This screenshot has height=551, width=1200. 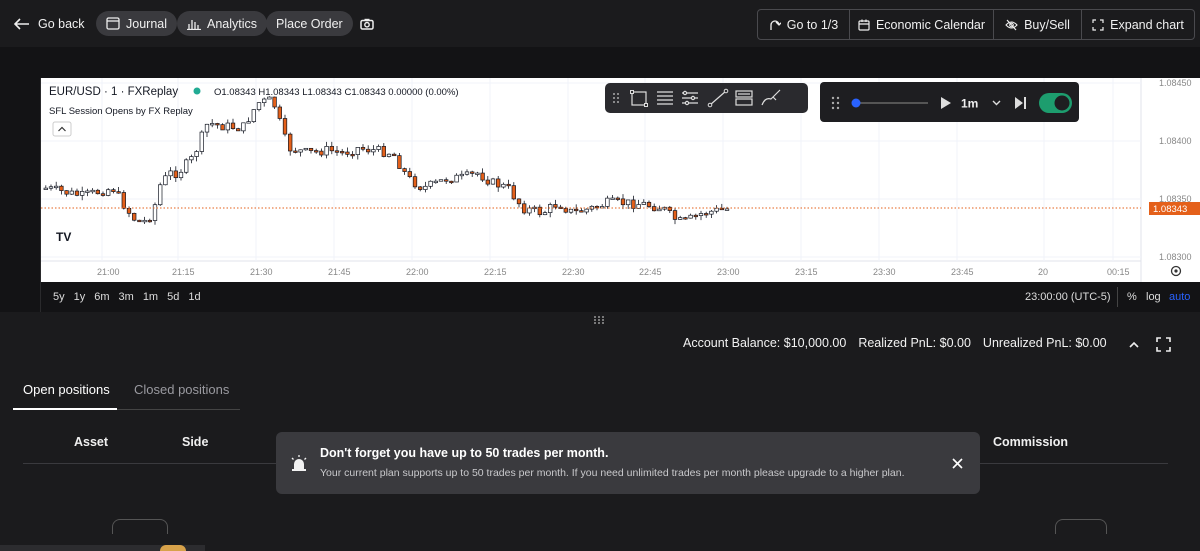 I want to click on time-label: 23:45, so click(x=962, y=272).